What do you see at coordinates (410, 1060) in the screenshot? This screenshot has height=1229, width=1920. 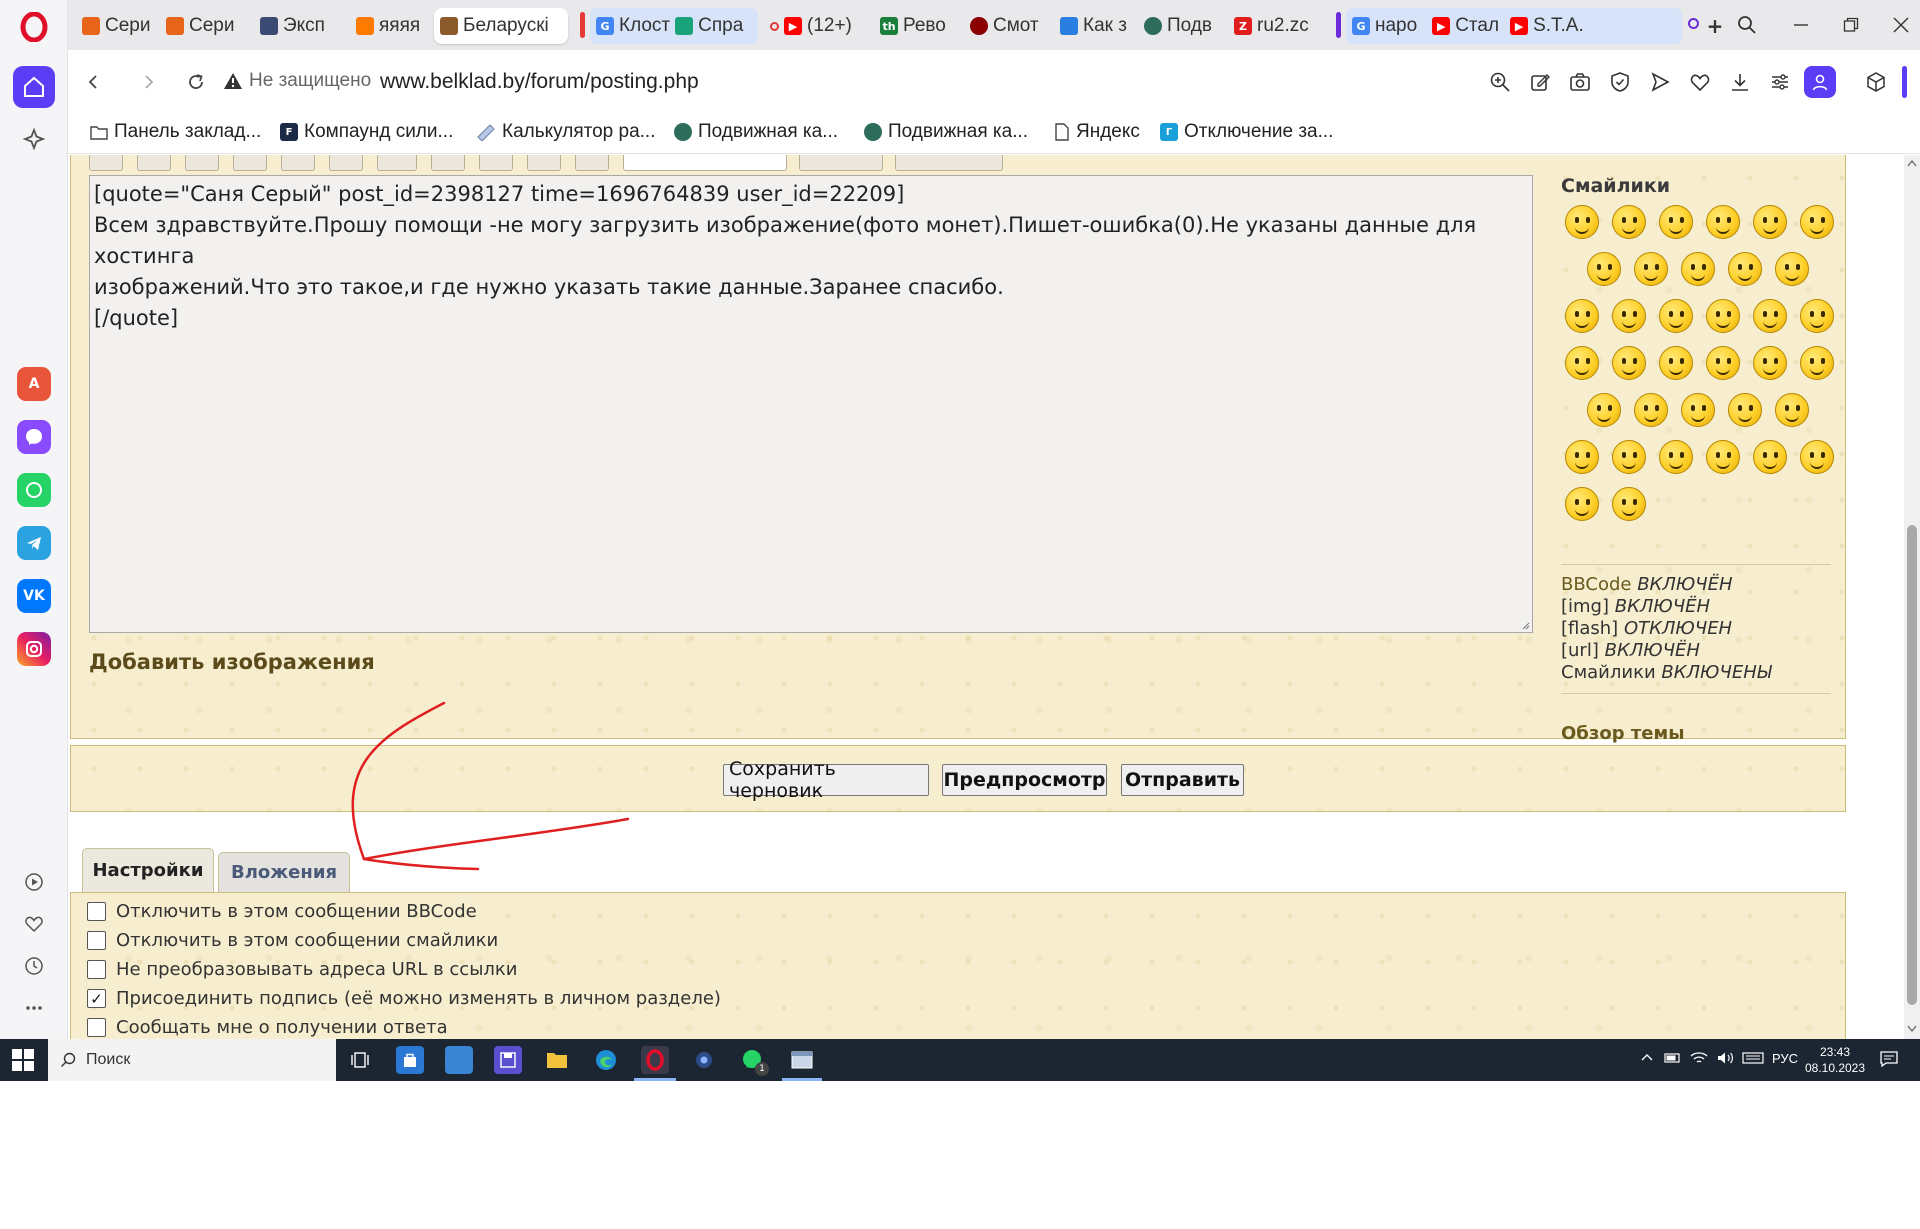 I see `store-icon` at bounding box center [410, 1060].